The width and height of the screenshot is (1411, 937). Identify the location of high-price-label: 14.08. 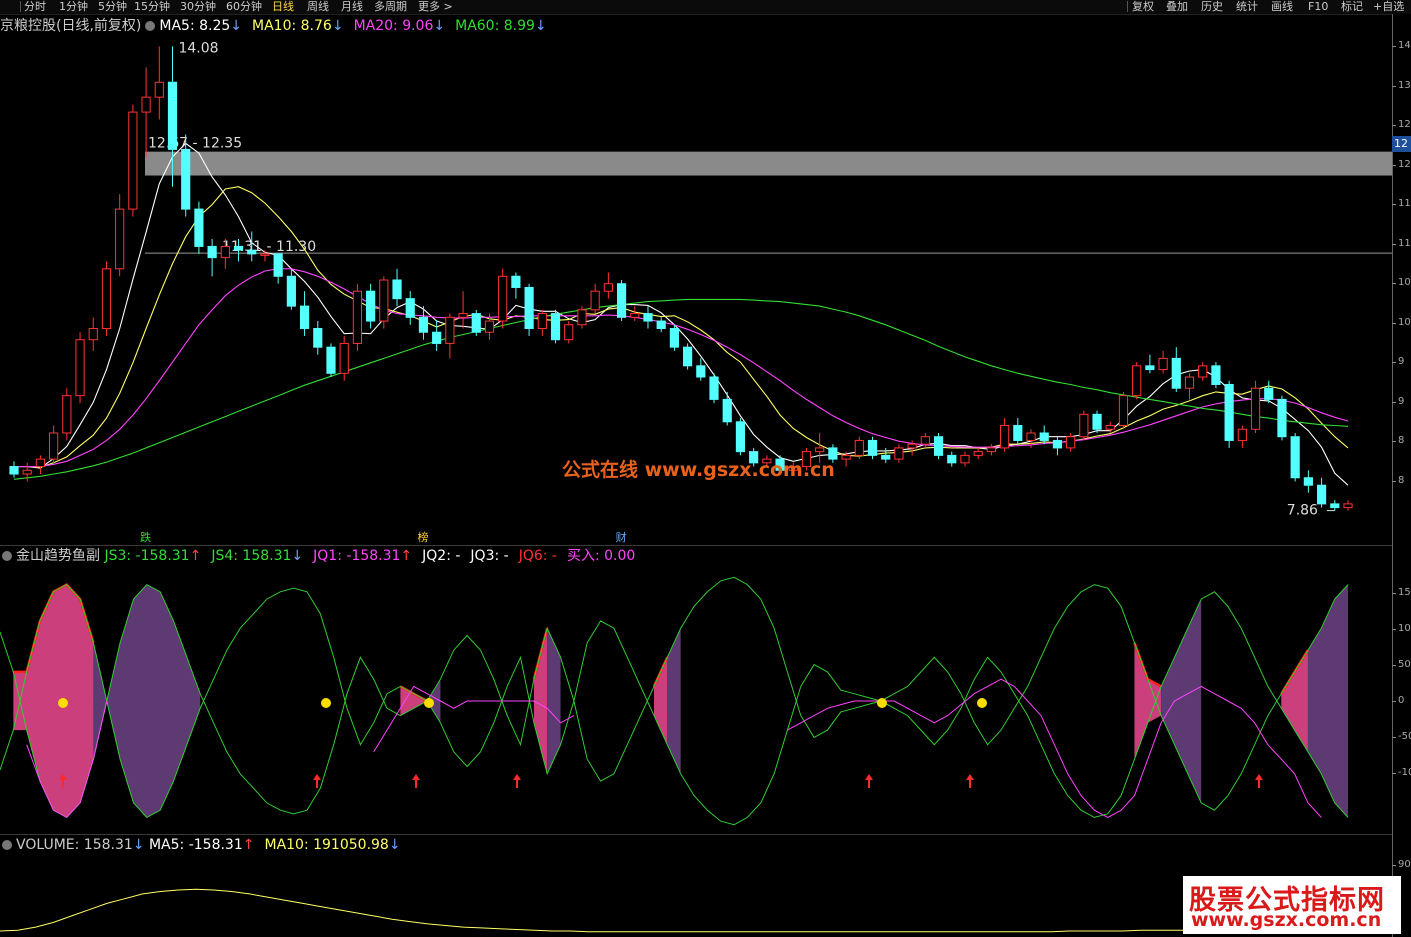
(198, 48).